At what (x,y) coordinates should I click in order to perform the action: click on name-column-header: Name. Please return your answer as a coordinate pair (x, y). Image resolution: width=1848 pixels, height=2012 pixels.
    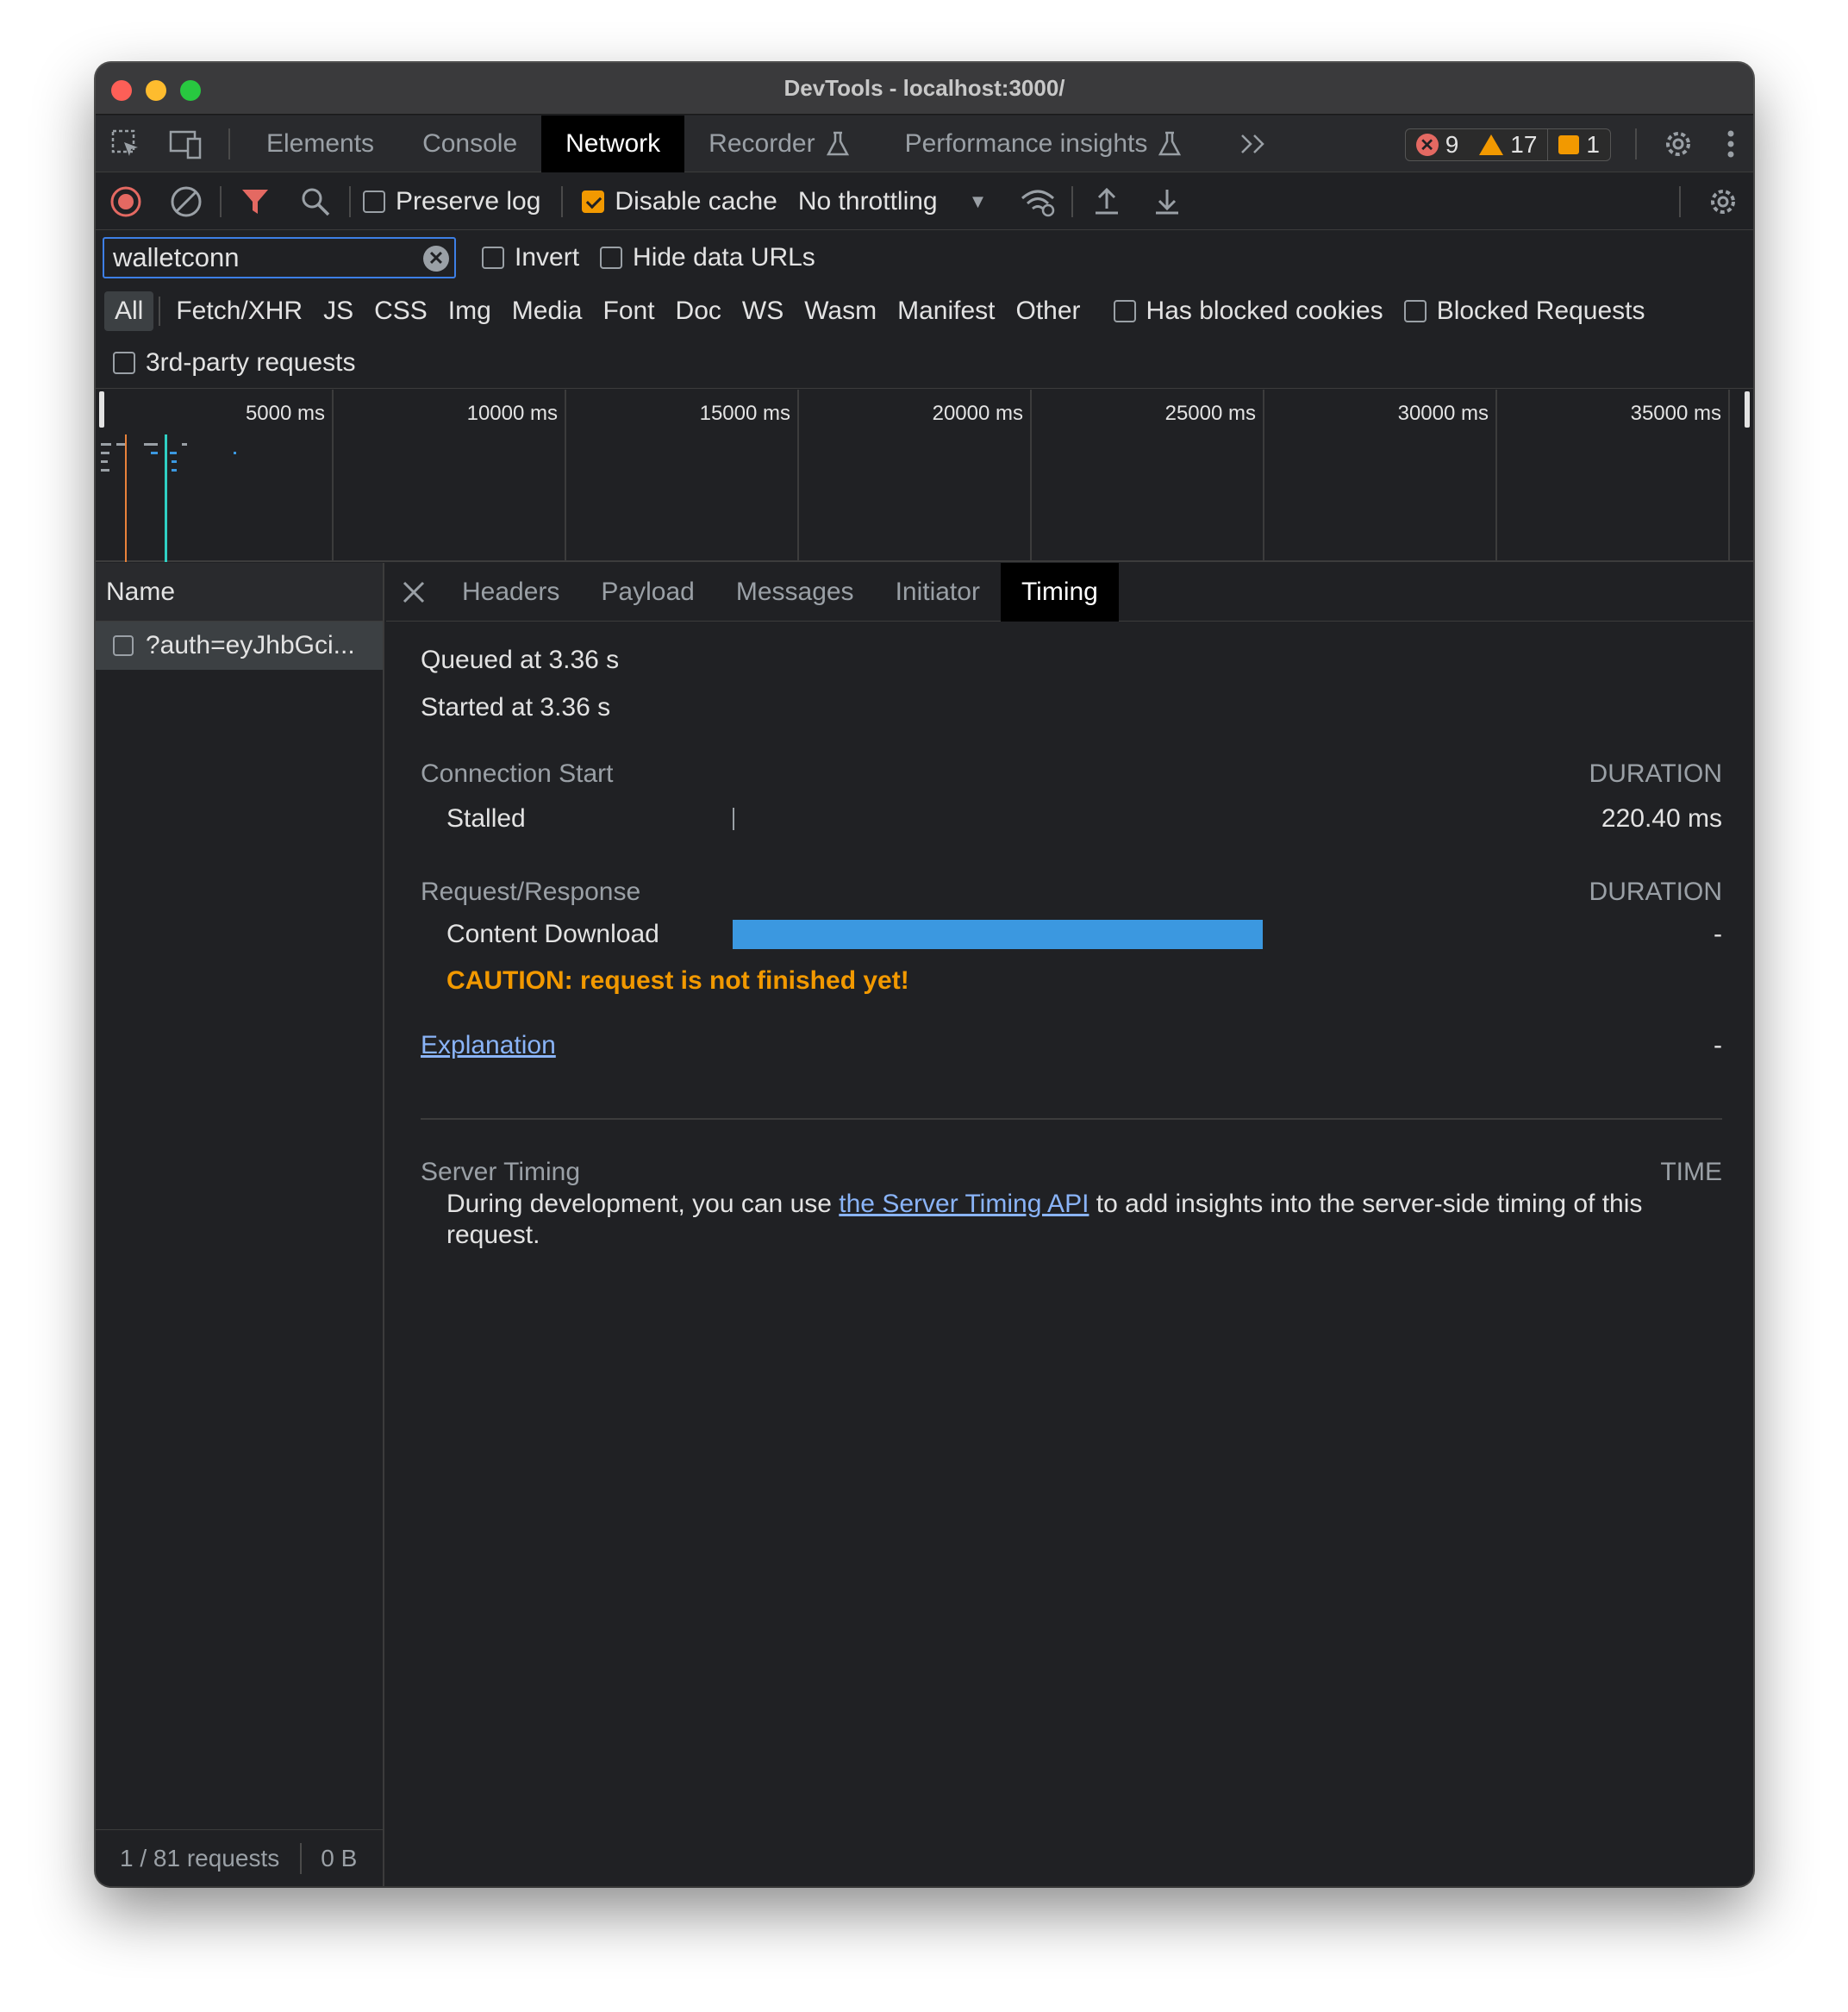
    Looking at the image, I should click on (239, 592).